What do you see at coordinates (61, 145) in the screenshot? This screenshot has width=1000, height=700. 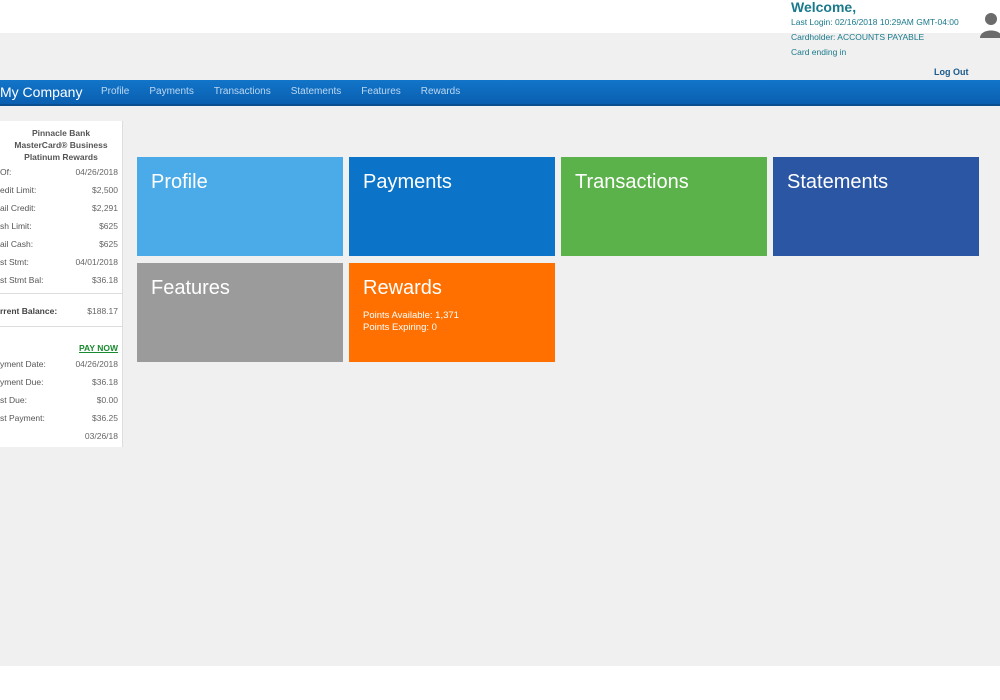 I see `card-name: MasterCard® Business` at bounding box center [61, 145].